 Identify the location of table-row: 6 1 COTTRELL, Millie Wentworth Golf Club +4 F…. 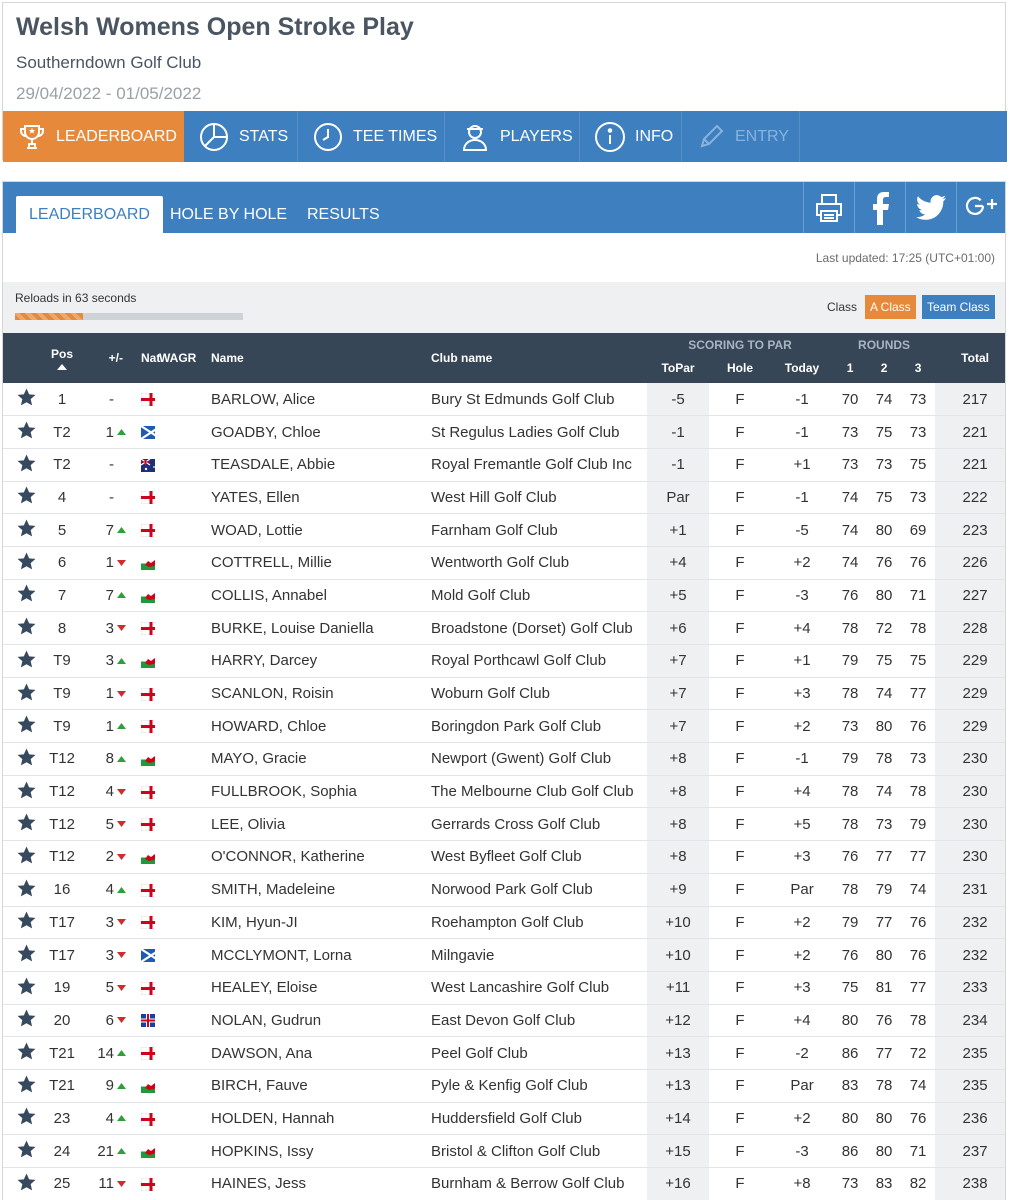
(504, 563).